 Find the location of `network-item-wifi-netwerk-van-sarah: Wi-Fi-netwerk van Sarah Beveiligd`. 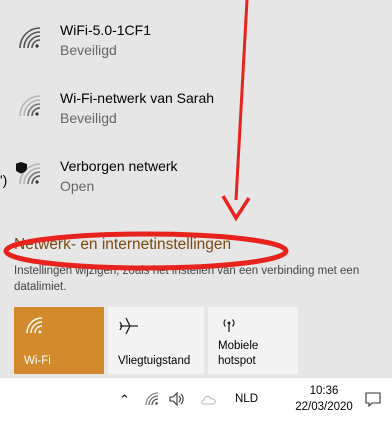

network-item-wifi-netwerk-van-sarah: Wi-Fi-netwerk van Sarah Beveiligd is located at coordinates (181, 116).